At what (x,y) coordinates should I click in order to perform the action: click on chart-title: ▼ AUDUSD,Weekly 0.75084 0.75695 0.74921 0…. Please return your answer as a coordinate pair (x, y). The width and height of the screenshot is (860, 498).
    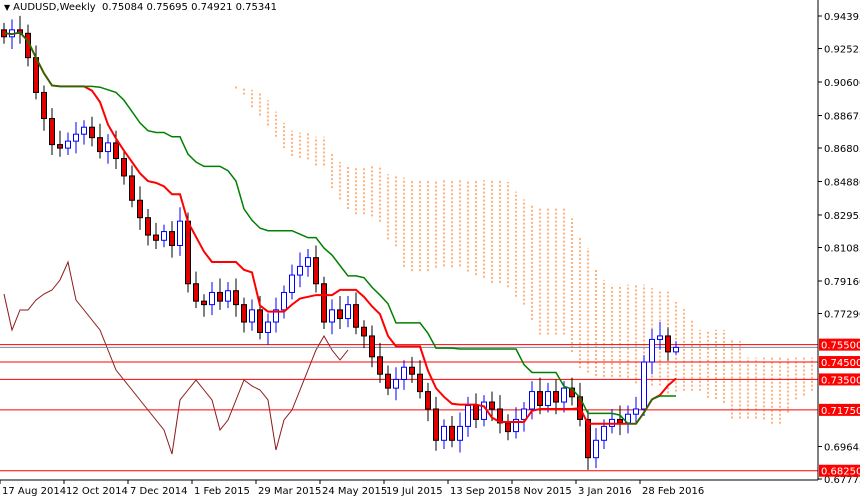
    Looking at the image, I should click on (140, 7).